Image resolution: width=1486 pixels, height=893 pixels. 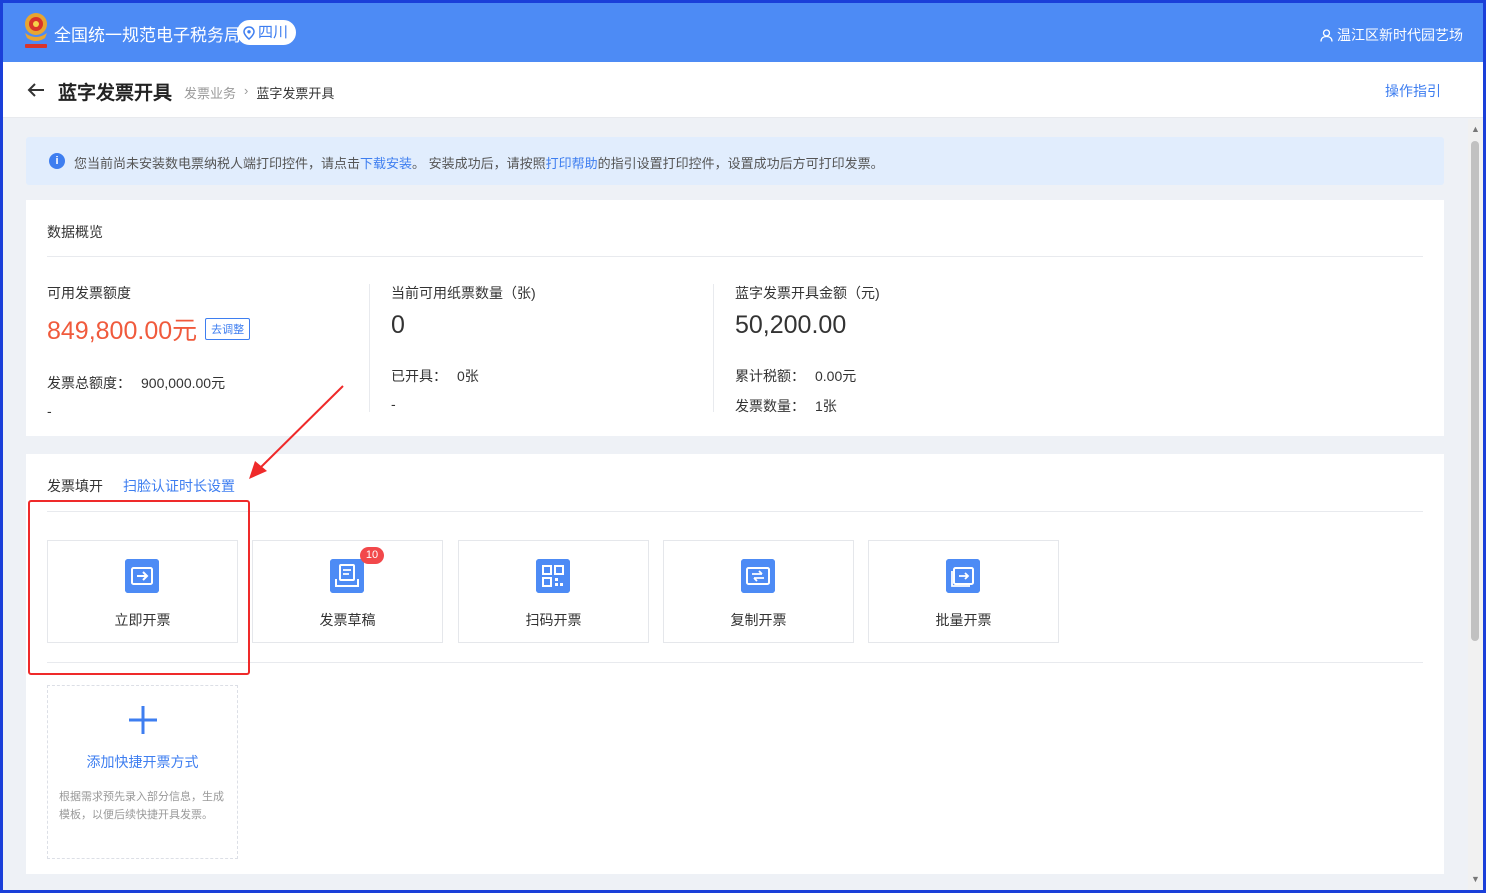 What do you see at coordinates (36, 30) in the screenshot?
I see `tax-emblem-icon` at bounding box center [36, 30].